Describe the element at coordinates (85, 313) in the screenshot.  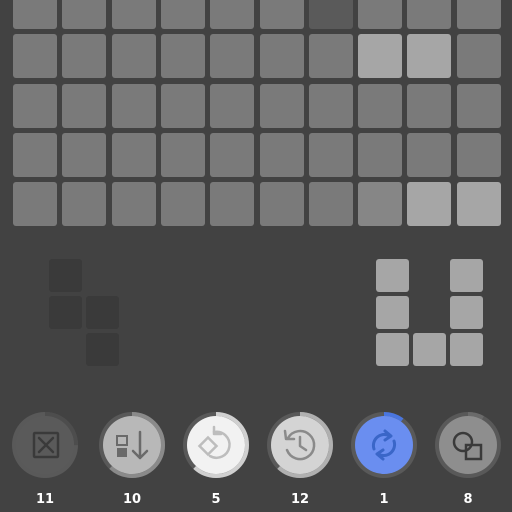
I see `t-piece` at that location.